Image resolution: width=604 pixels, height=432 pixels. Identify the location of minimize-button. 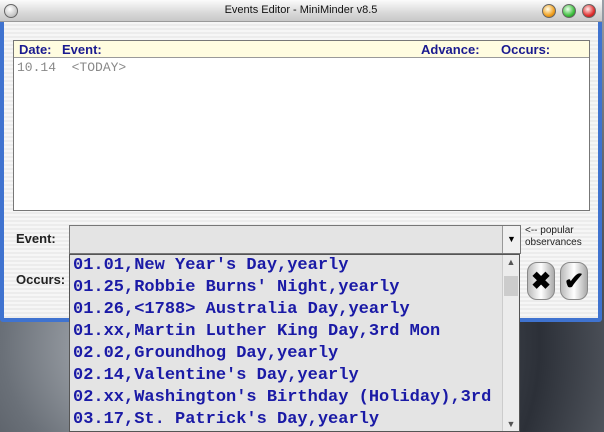
(549, 11).